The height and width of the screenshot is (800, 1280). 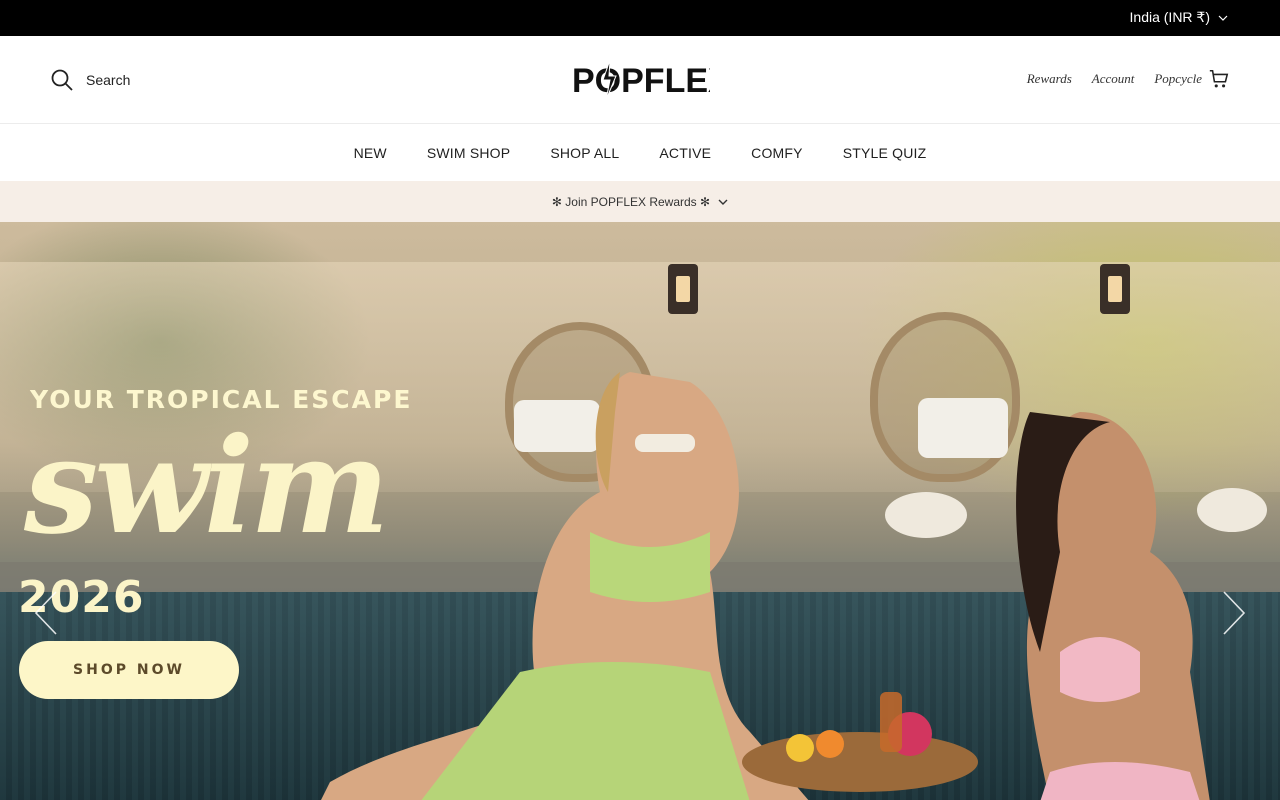 What do you see at coordinates (584, 153) in the screenshot?
I see `nav-item-shop-all: SHOP ALL` at bounding box center [584, 153].